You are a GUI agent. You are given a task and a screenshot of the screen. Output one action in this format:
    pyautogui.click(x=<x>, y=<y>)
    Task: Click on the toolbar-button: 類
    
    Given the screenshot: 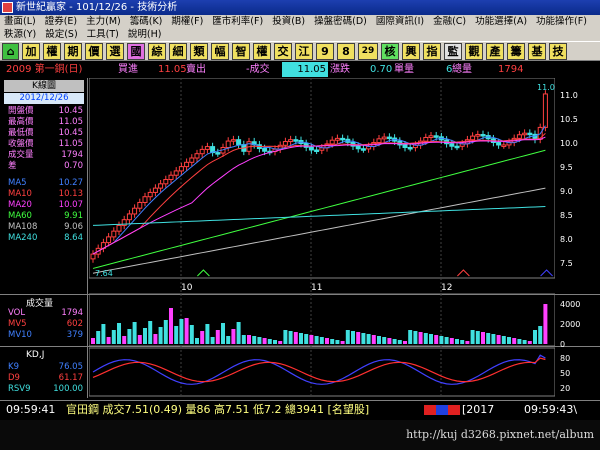 What is the action you would take?
    pyautogui.click(x=199, y=51)
    